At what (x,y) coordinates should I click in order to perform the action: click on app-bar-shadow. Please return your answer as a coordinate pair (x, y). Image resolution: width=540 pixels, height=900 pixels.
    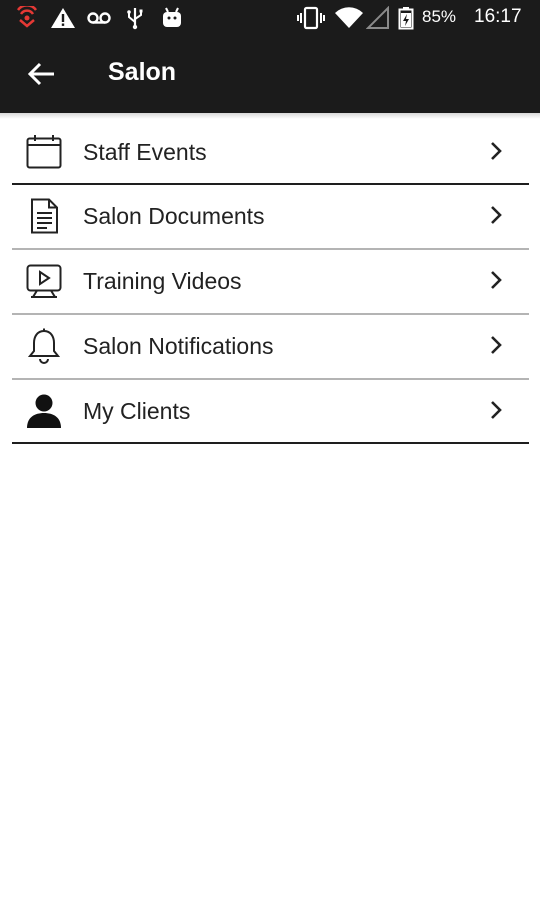
    Looking at the image, I should click on (270, 116).